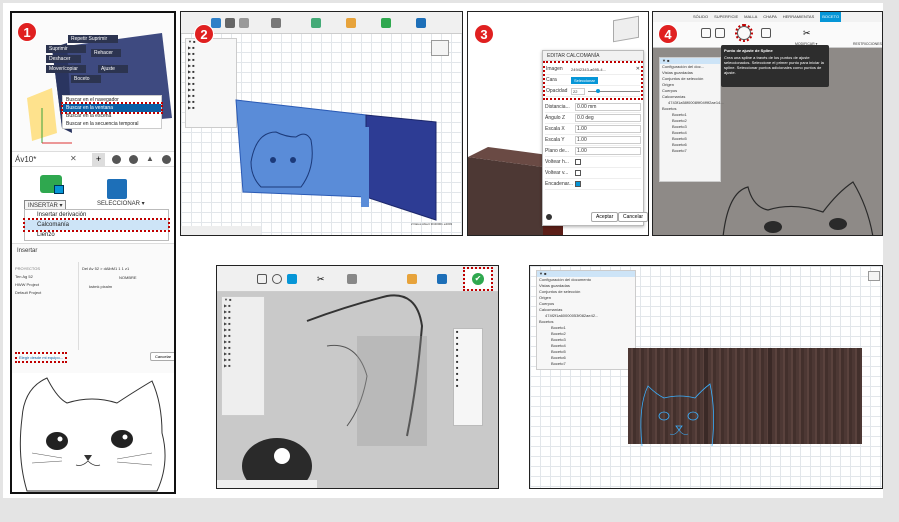 The image size is (899, 522). I want to click on accept-button: Aceptar, so click(605, 217).